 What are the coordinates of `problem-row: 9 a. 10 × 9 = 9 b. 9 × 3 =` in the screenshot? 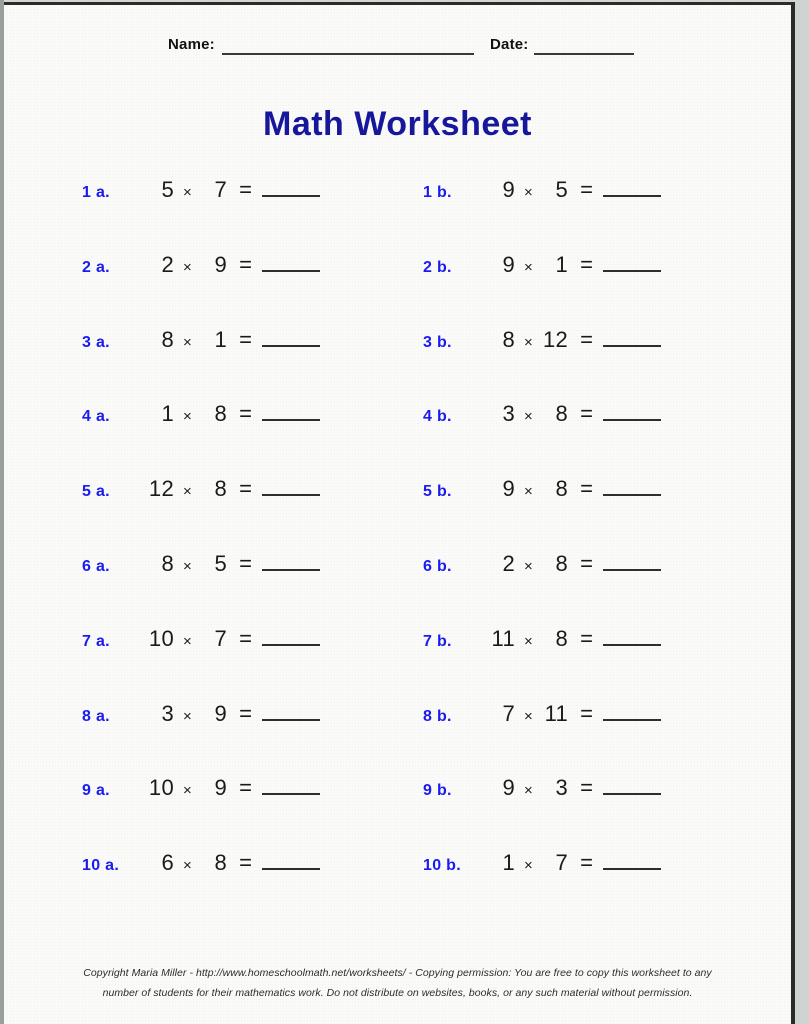 It's located at (397, 812).